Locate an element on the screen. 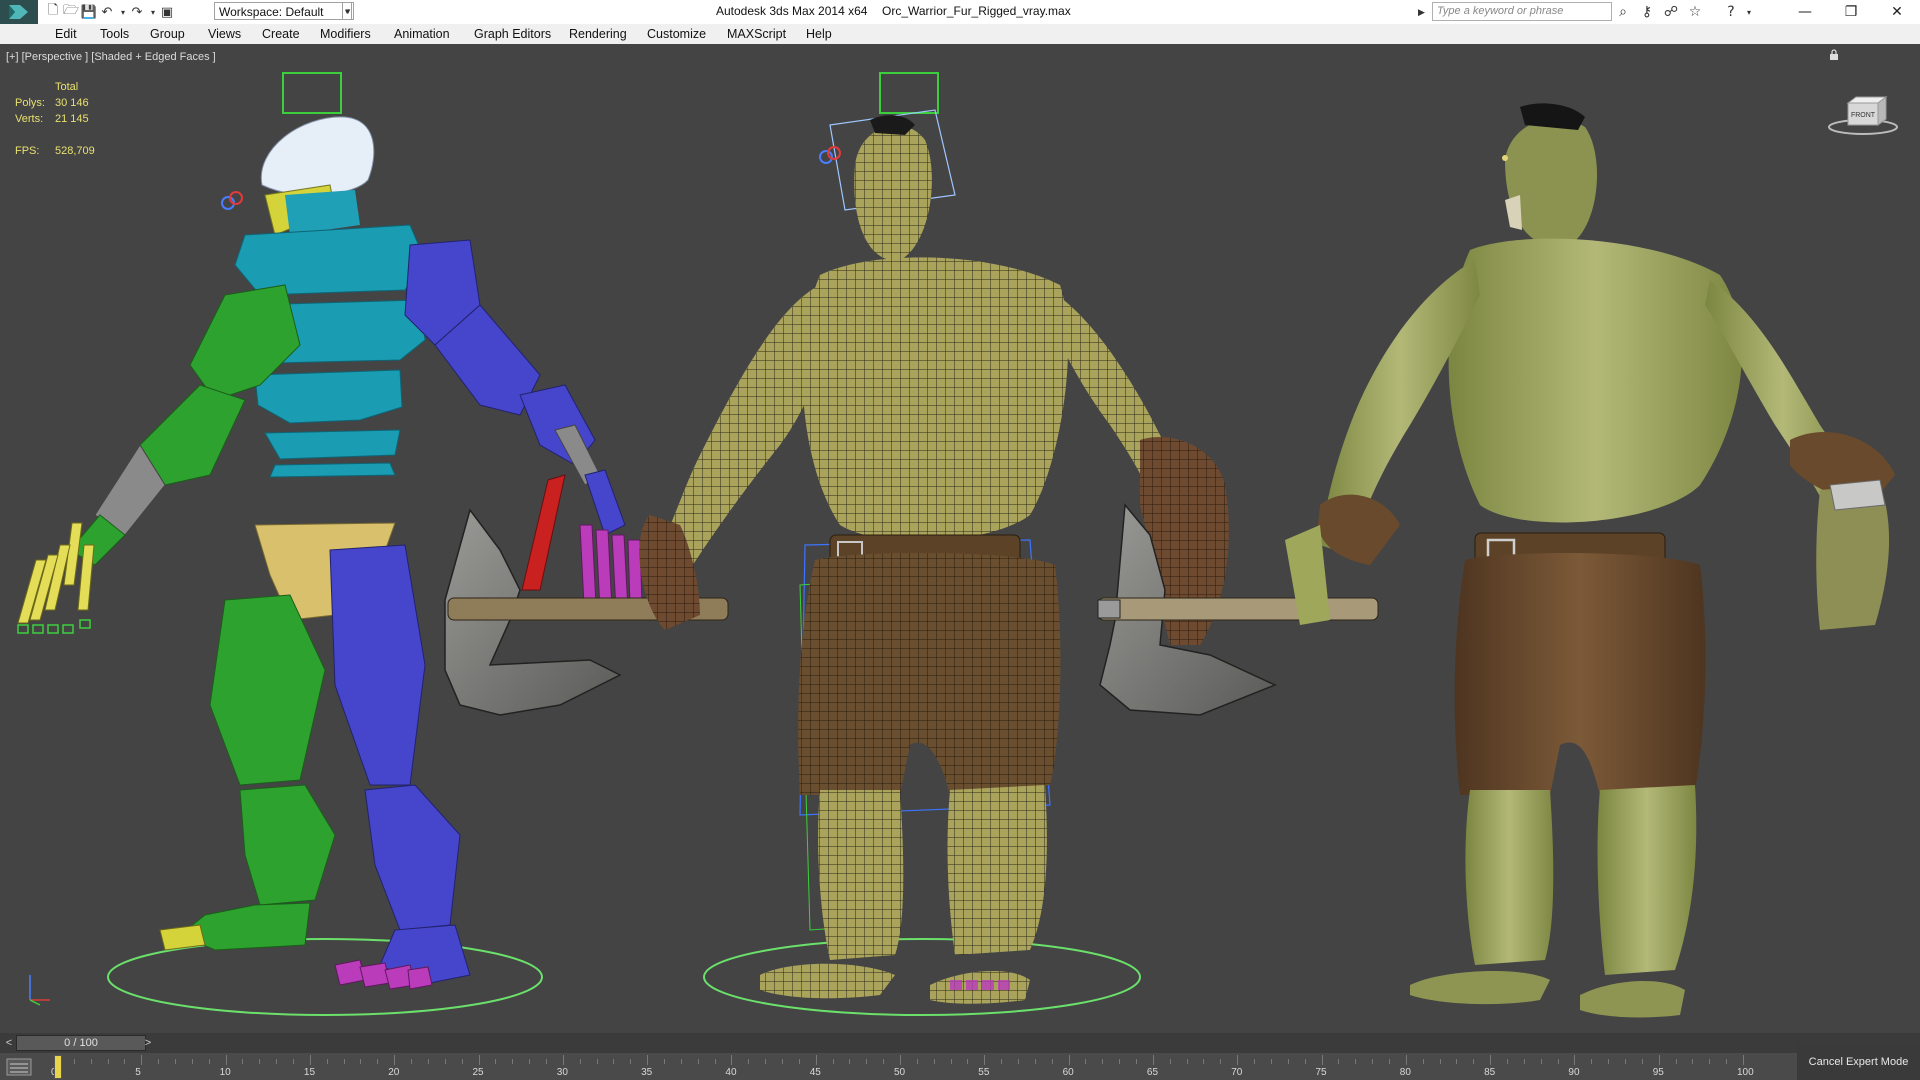 The height and width of the screenshot is (1080, 1920). communication-center-icon: ☍ is located at coordinates (1671, 12).